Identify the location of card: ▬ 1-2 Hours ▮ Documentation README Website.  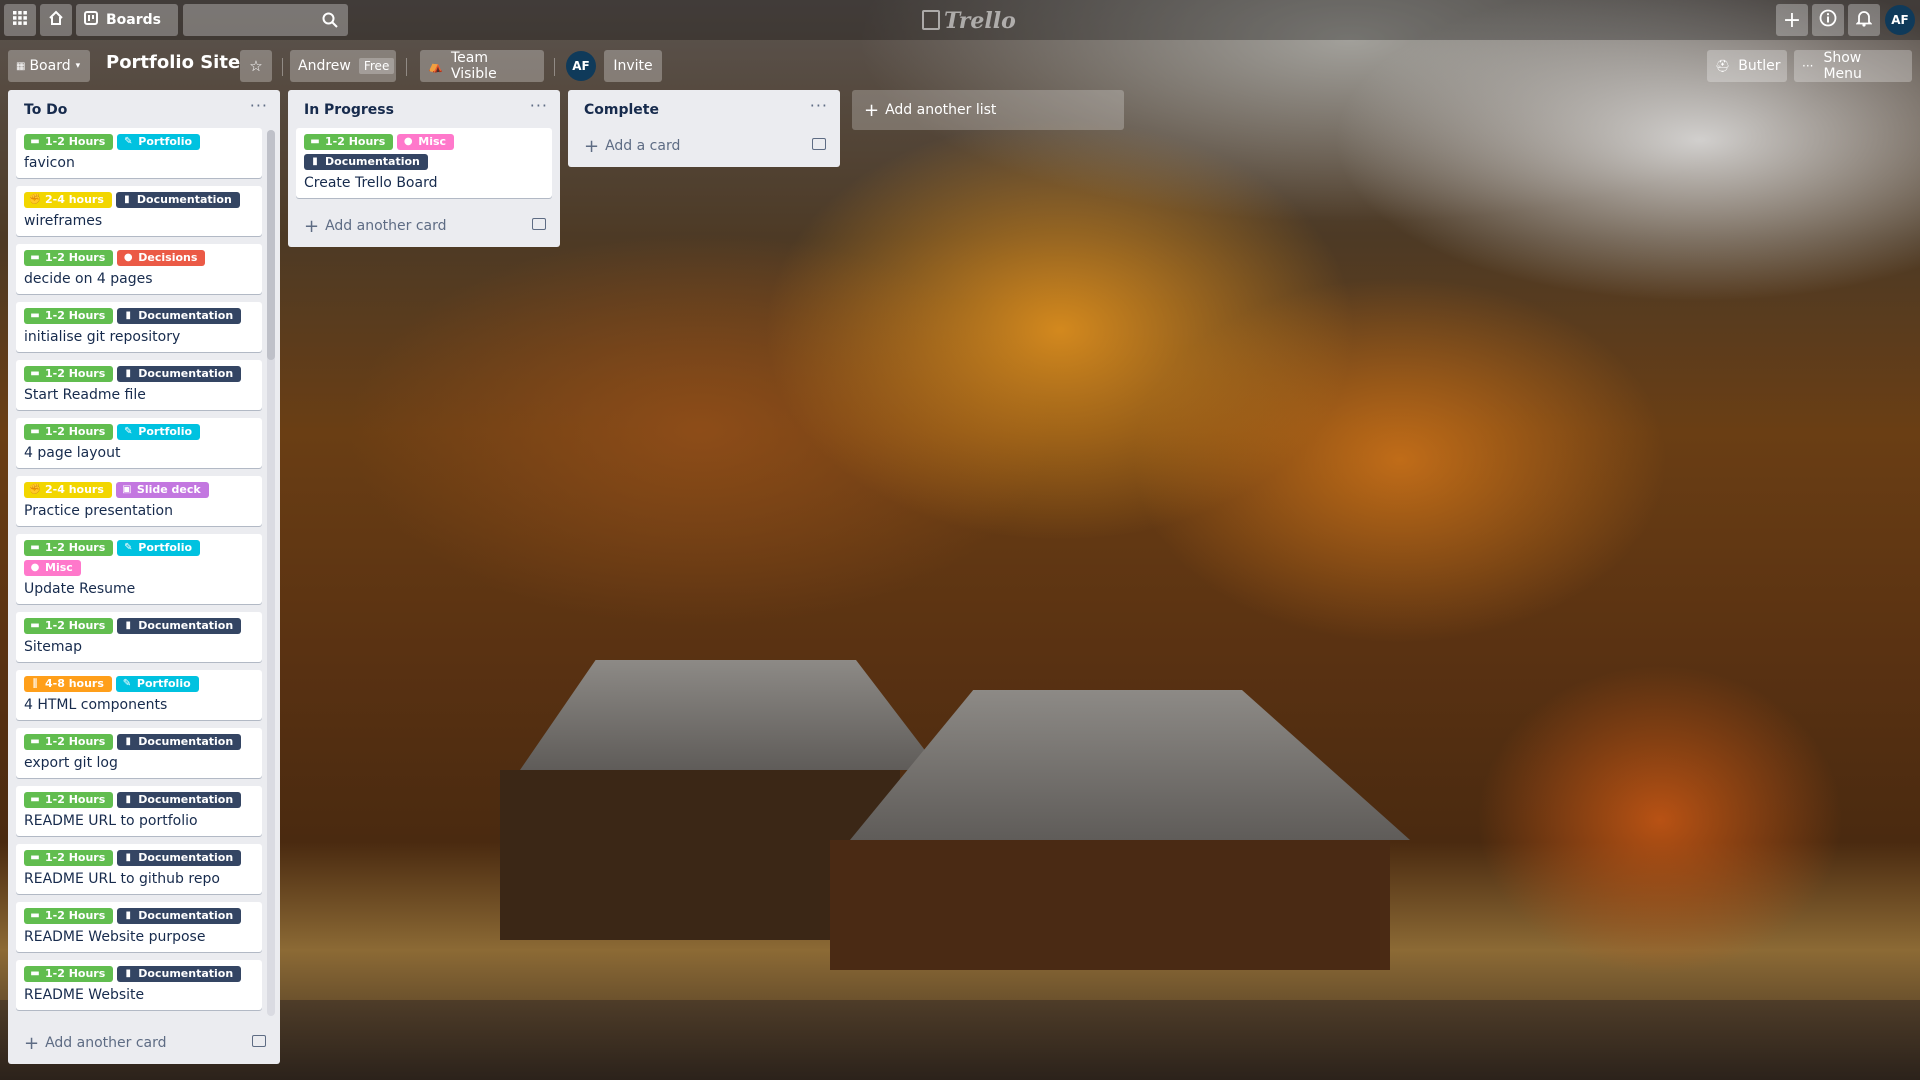
(139, 985).